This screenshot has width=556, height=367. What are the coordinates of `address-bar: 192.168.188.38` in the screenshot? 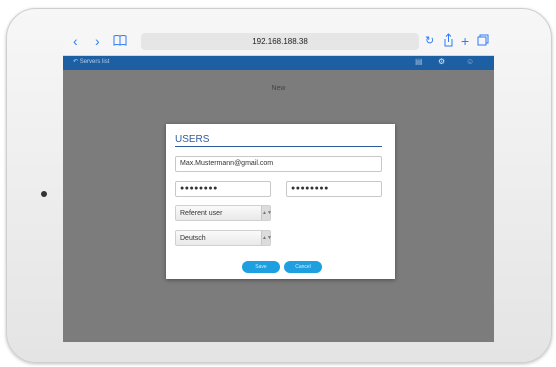 It's located at (280, 41).